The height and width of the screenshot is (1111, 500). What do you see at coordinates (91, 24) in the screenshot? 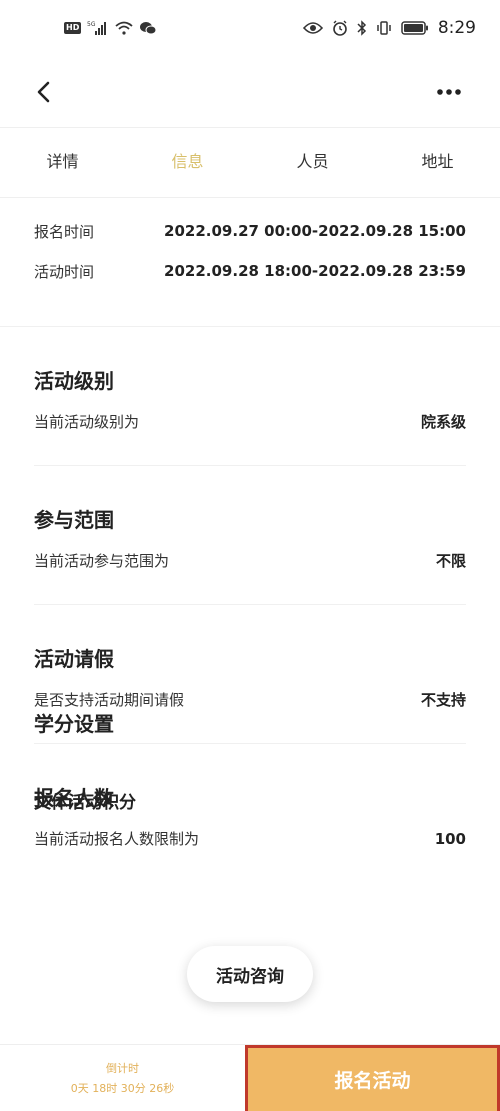
I see `network-label: 5G` at bounding box center [91, 24].